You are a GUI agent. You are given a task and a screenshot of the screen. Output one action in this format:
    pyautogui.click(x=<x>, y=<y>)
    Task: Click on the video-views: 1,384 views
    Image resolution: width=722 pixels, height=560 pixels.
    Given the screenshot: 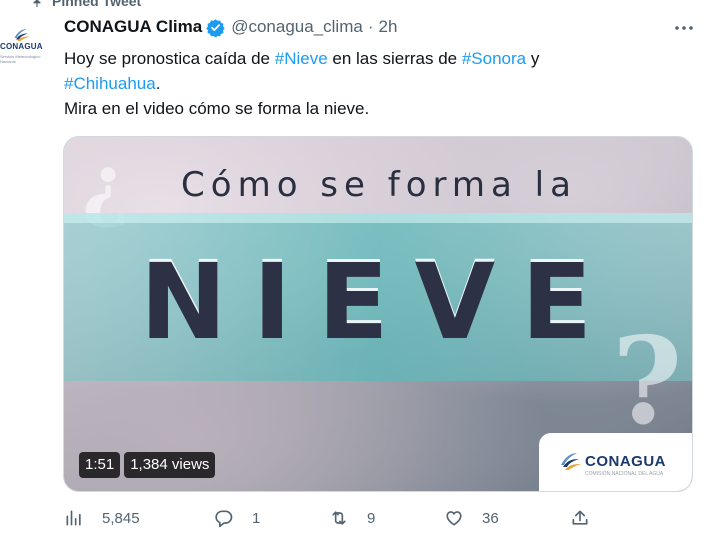 What is the action you would take?
    pyautogui.click(x=170, y=465)
    